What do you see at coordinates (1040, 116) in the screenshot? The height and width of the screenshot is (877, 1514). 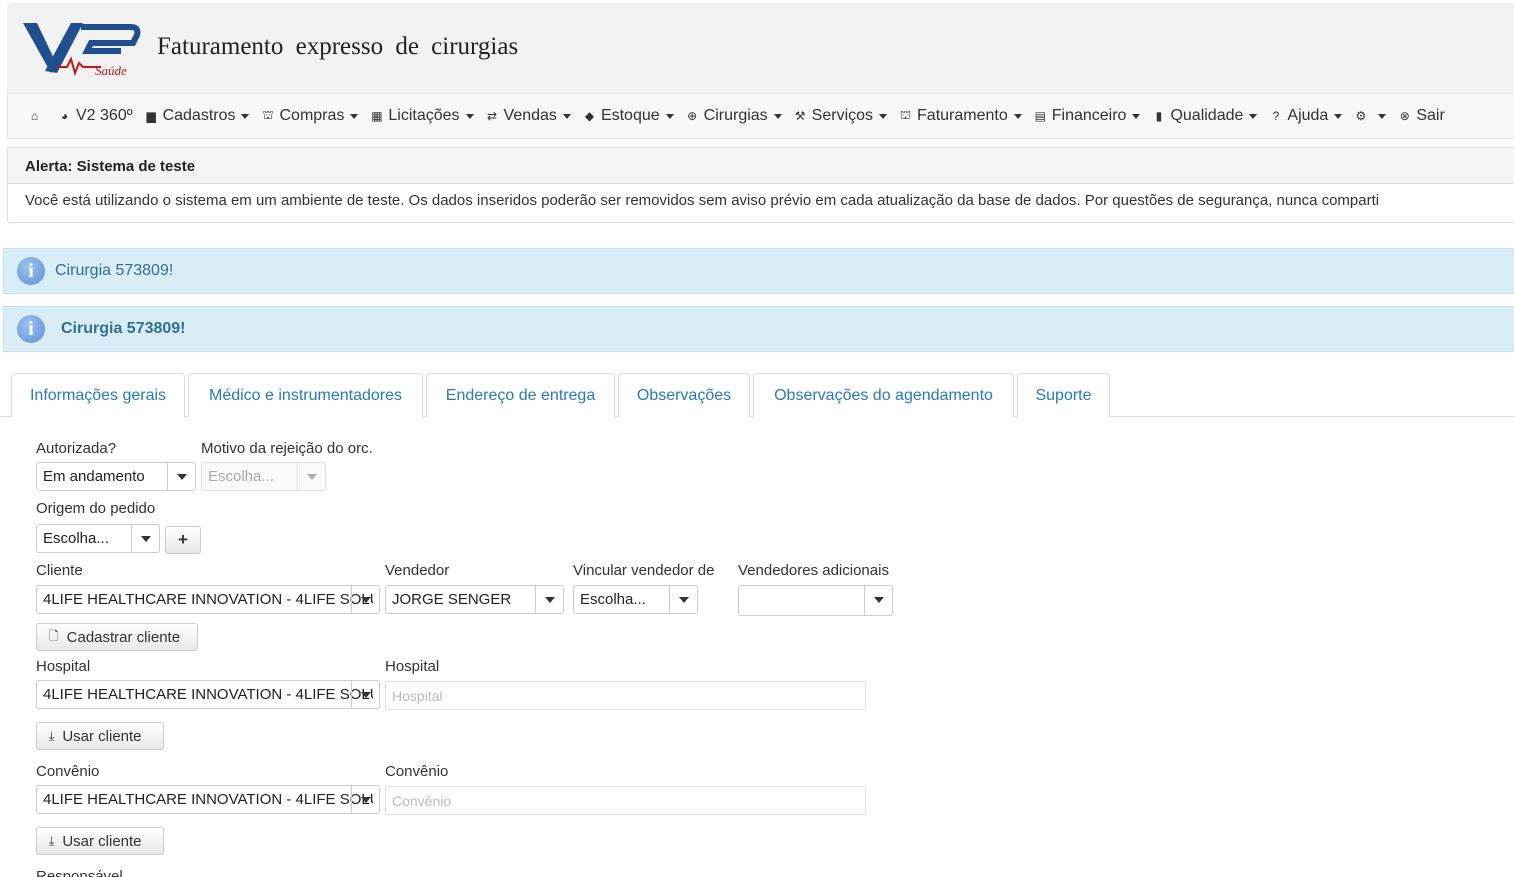 I see `calculator-icon: ▤` at bounding box center [1040, 116].